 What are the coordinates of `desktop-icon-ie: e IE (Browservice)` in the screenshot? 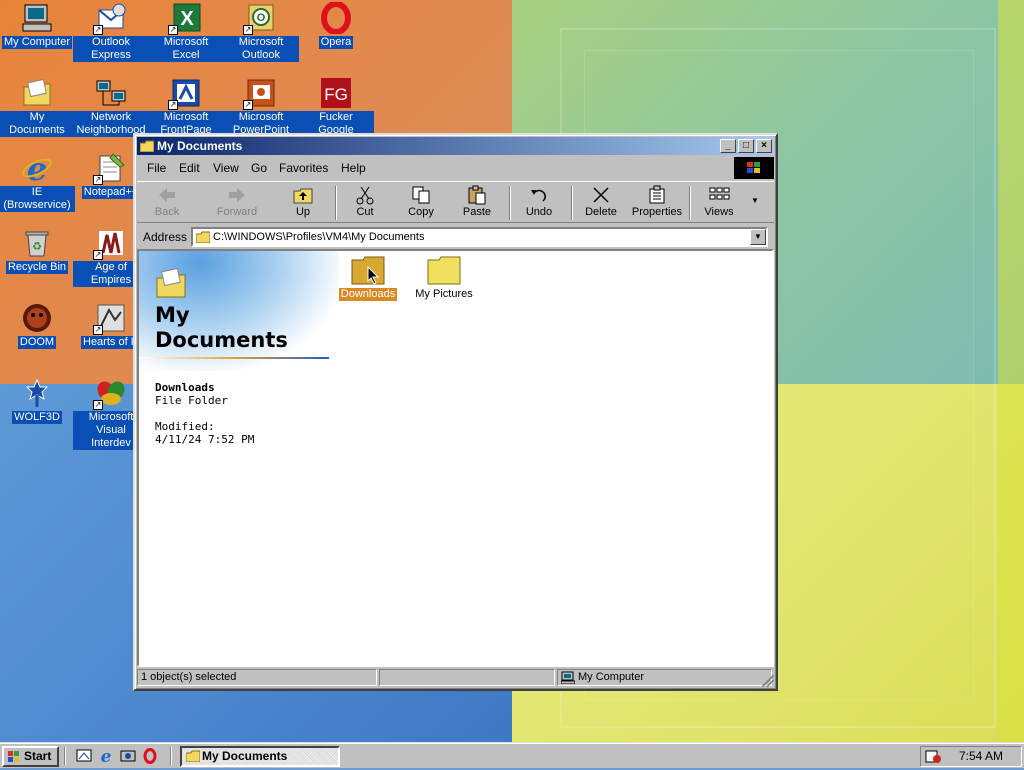 It's located at (37, 181).